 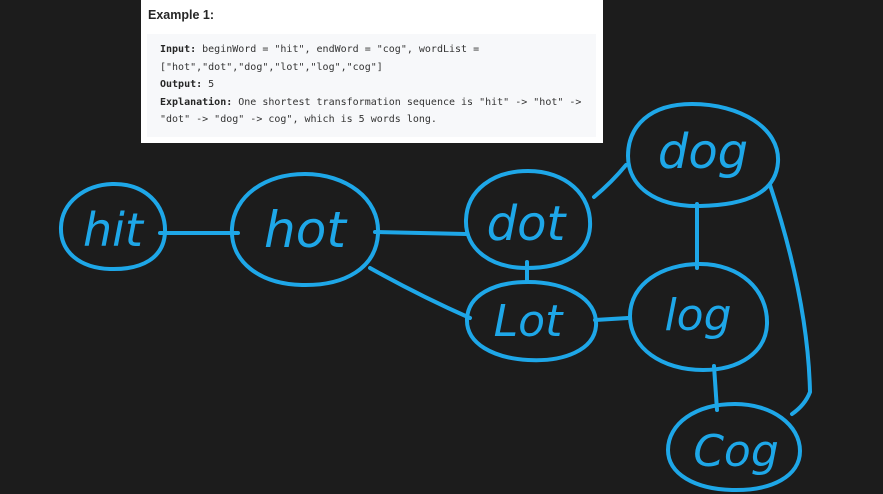 I want to click on edge-hot-dot, so click(x=420, y=233).